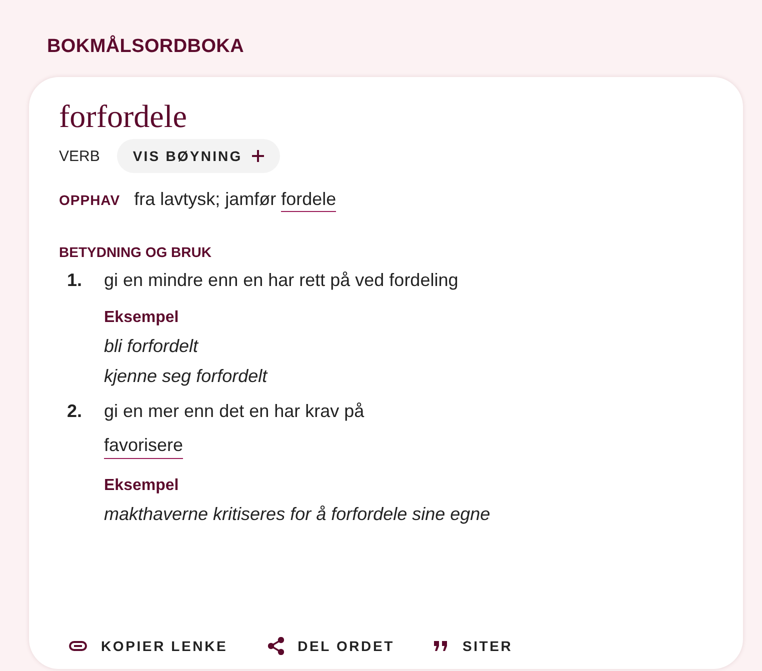 This screenshot has height=671, width=762. What do you see at coordinates (75, 281) in the screenshot?
I see `definition-number: 1.` at bounding box center [75, 281].